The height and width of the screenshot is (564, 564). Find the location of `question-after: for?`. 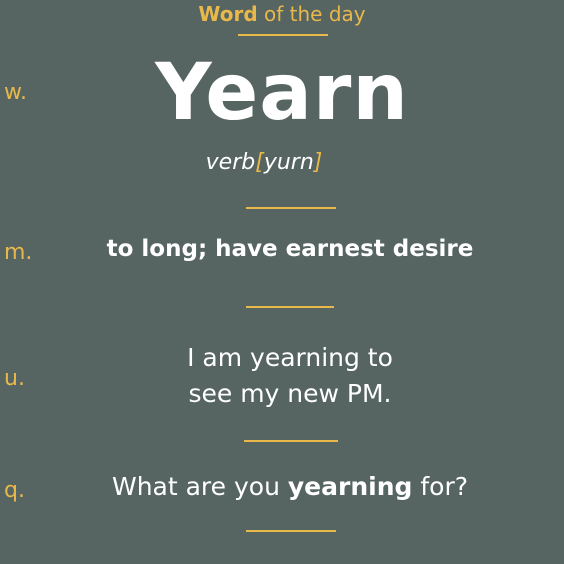

question-after: for? is located at coordinates (440, 486).